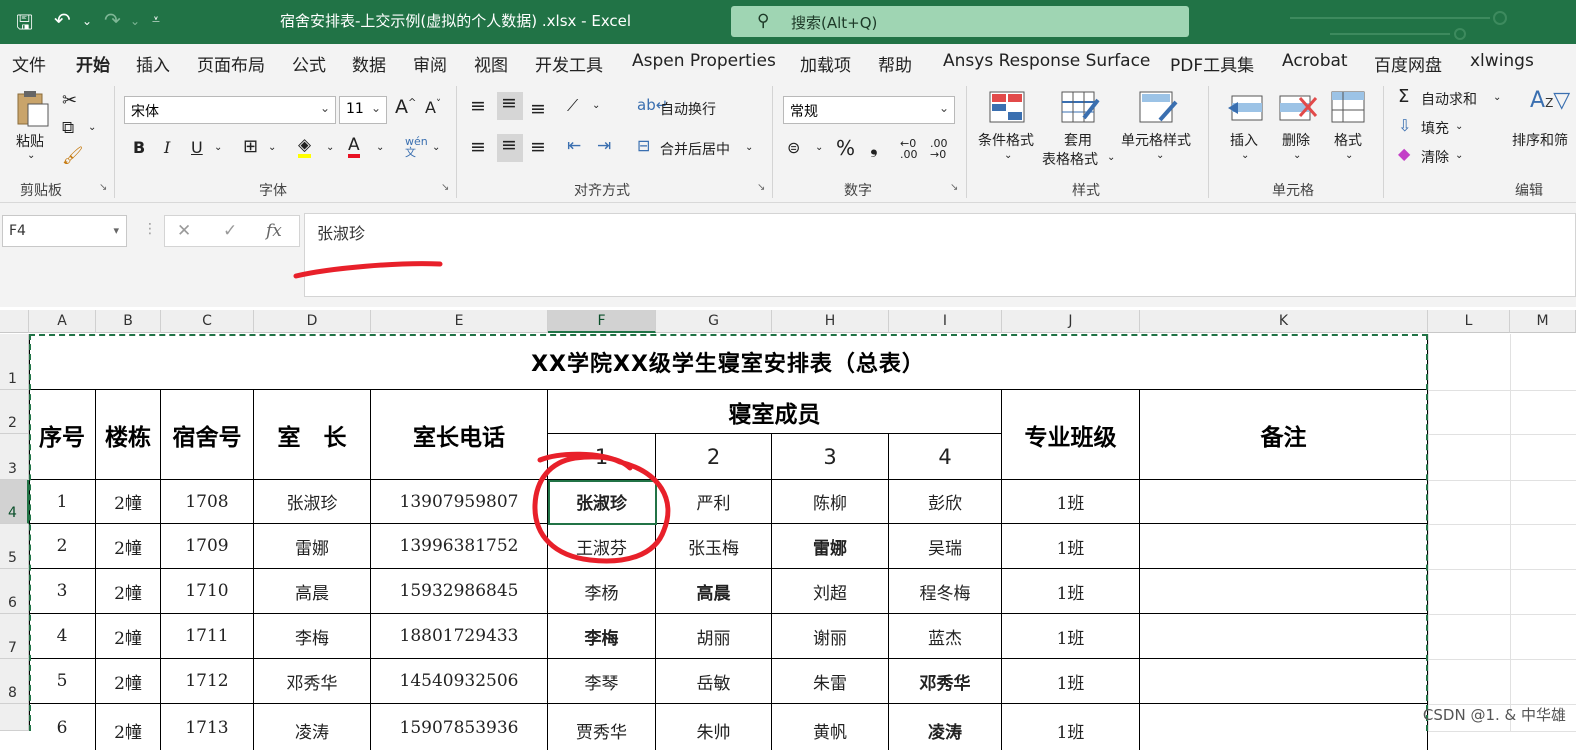 This screenshot has width=1576, height=750. I want to click on clear-dropdown-icon: ⌄, so click(1459, 155).